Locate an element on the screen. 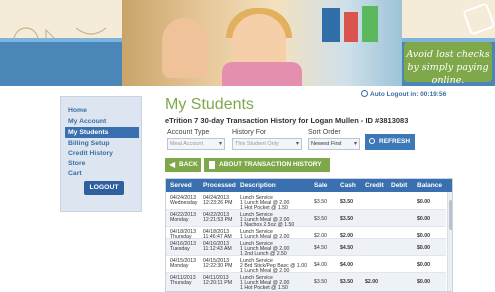  column-header-cash: Cash is located at coordinates (348, 185).